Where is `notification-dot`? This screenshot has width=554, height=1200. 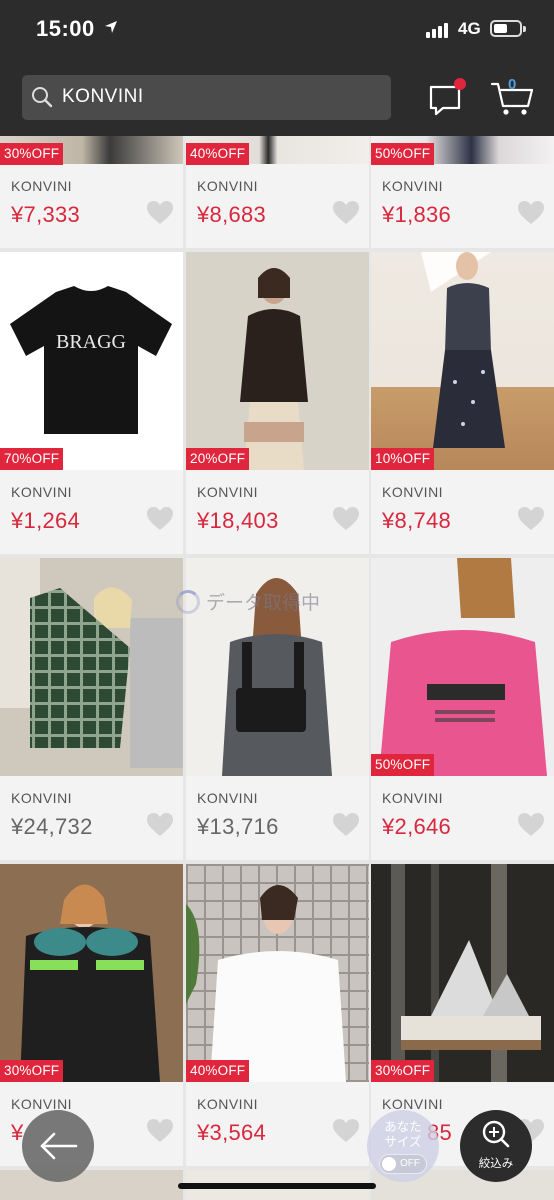
notification-dot is located at coordinates (460, 84).